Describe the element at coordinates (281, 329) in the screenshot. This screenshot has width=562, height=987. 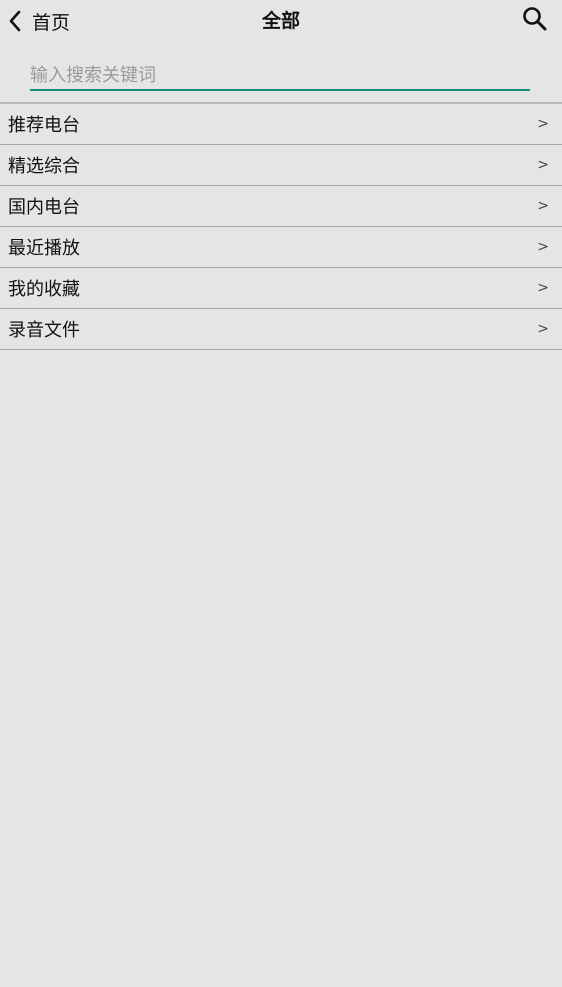
I see `list-item: 录音文件 >` at that location.